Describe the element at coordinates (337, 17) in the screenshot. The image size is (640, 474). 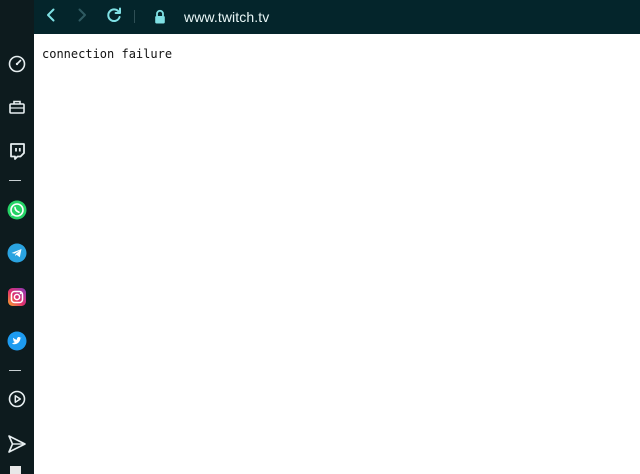
I see `browser-toolbar: www.twitch.tv` at that location.